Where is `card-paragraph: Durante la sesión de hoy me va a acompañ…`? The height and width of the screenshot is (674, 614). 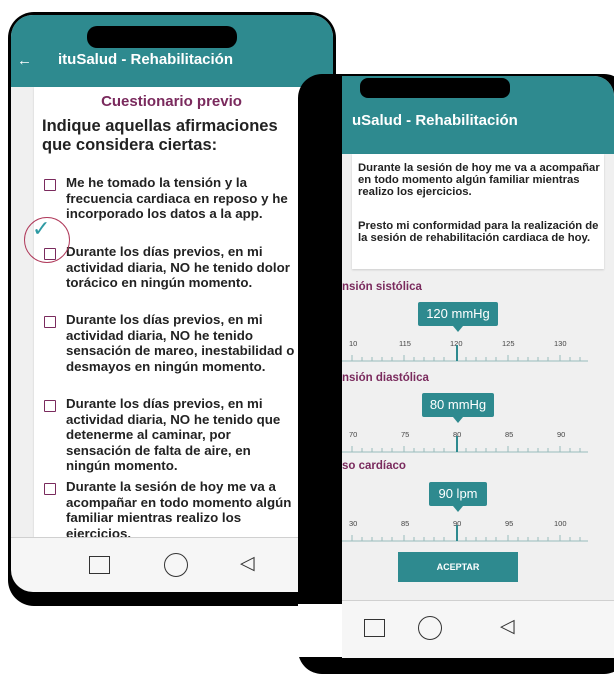
card-paragraph: Durante la sesión de hoy me va a acompañ… is located at coordinates (479, 180).